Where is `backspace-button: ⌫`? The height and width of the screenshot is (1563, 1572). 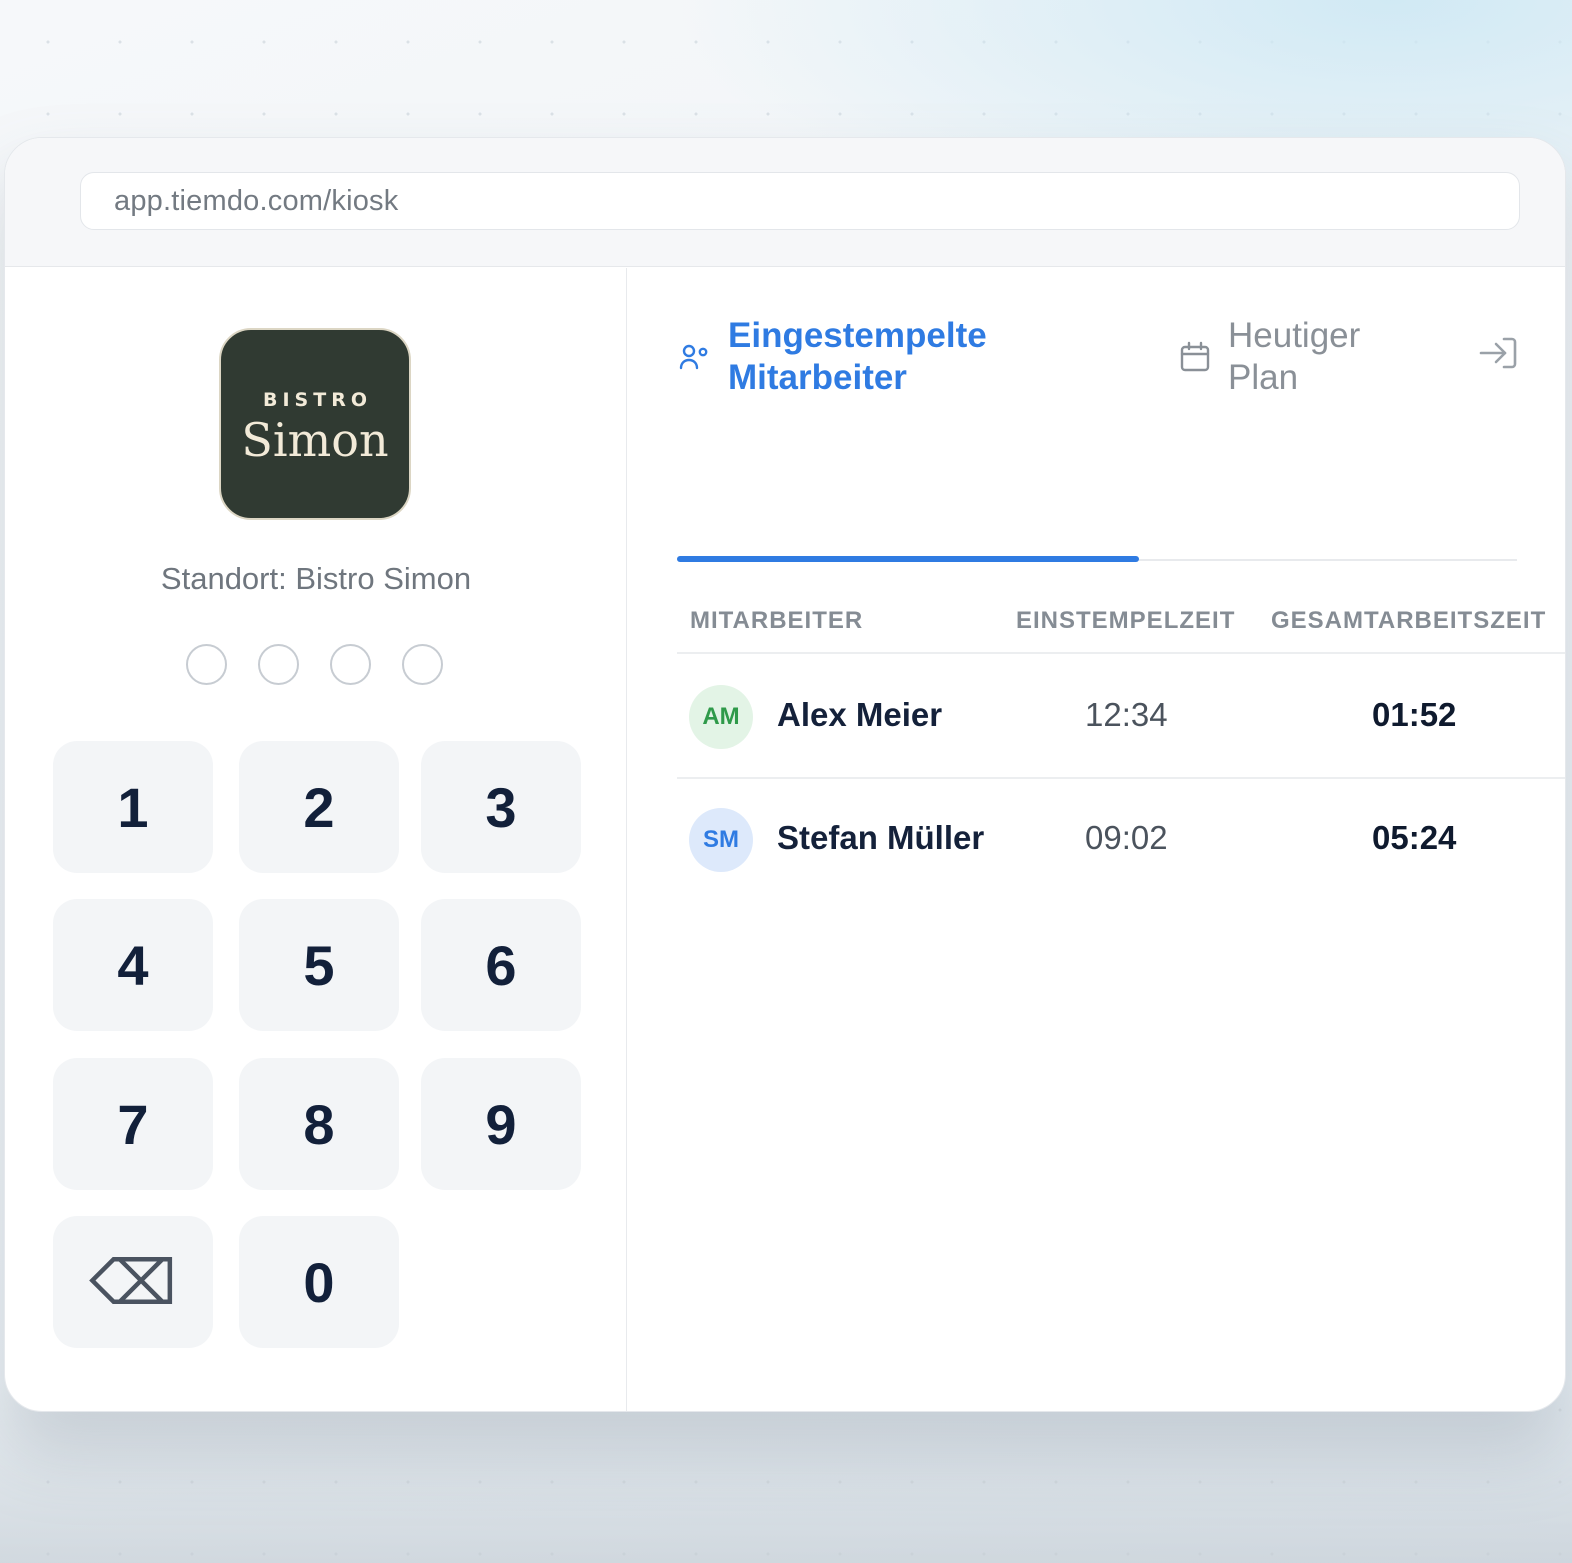 backspace-button: ⌫ is located at coordinates (133, 1282).